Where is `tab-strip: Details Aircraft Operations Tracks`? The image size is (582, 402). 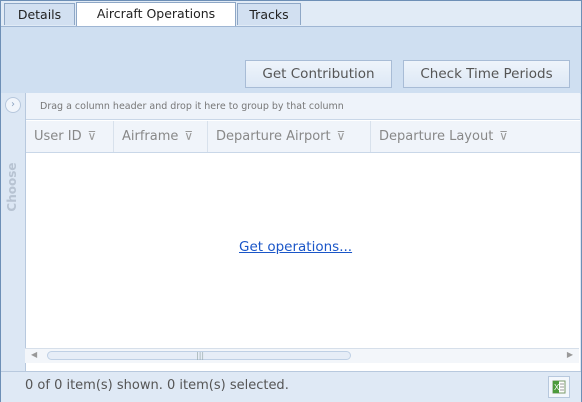 tab-strip: Details Aircraft Operations Tracks is located at coordinates (291, 13).